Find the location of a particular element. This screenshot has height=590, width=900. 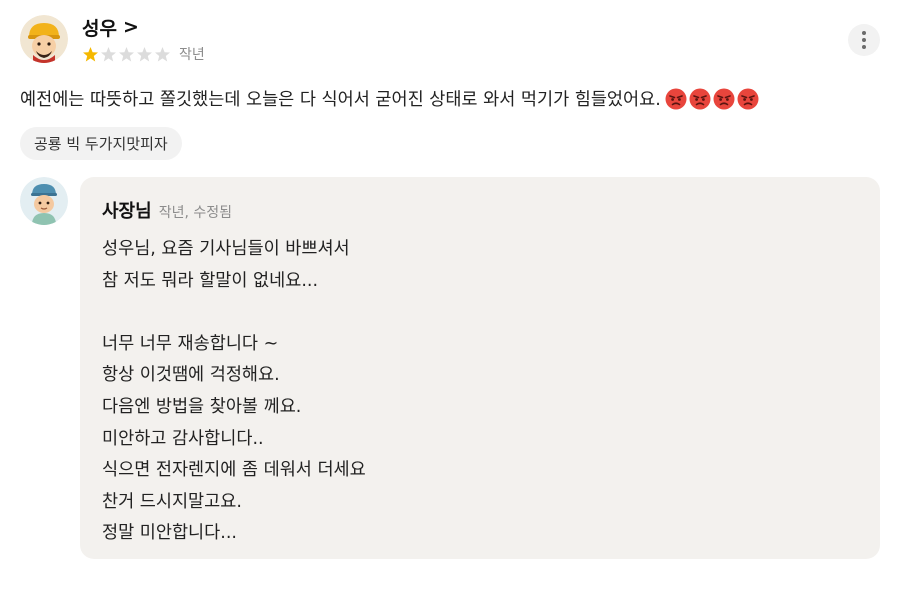

reply-line: 식으면 전자렌지에 좀 데워서 더세요 is located at coordinates (234, 470).